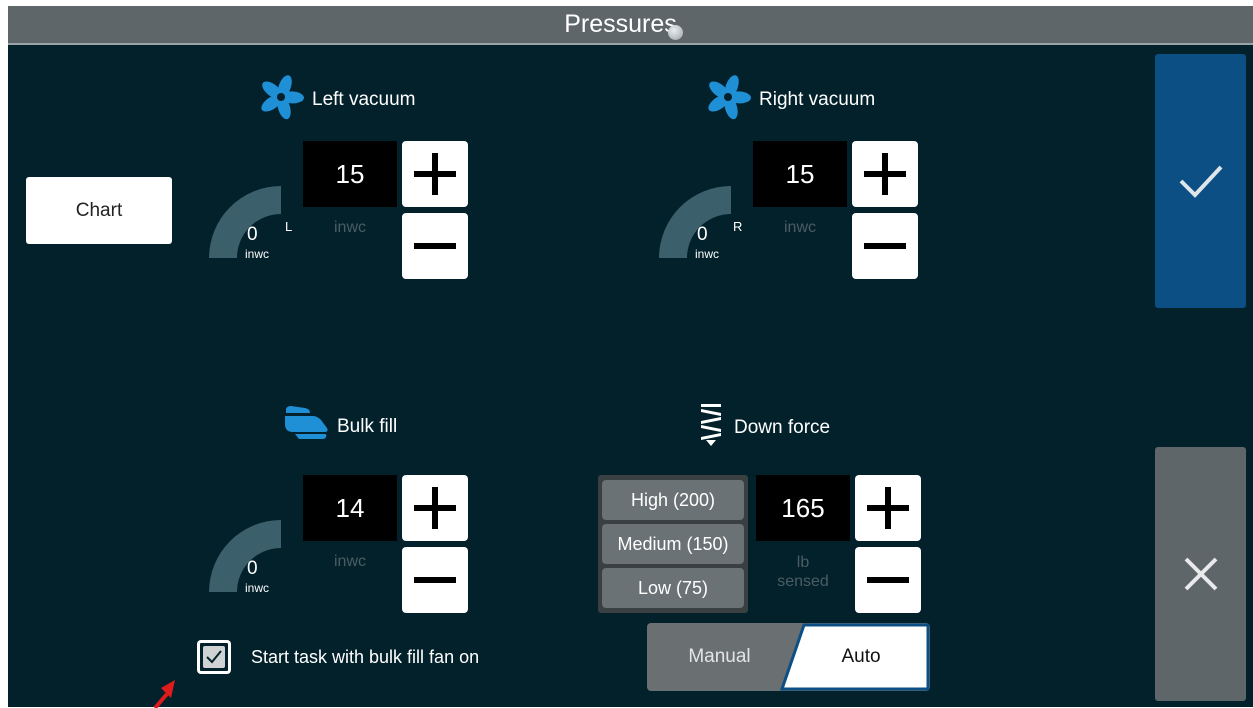  I want to click on checkmark-icon, so click(214, 657).